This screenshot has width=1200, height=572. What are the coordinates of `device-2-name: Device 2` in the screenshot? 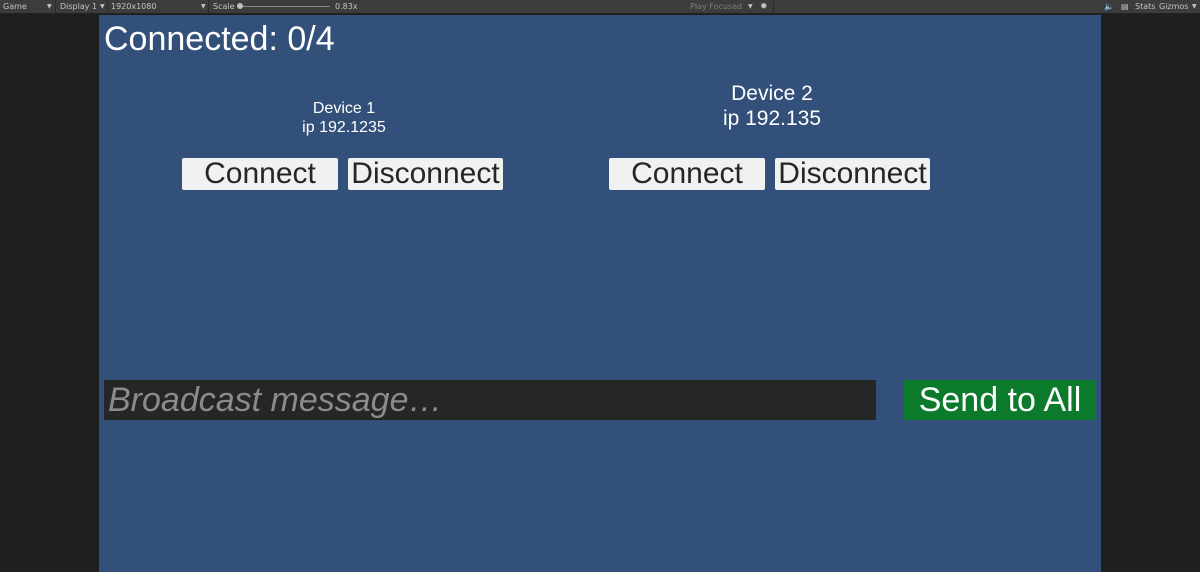 It's located at (772, 93).